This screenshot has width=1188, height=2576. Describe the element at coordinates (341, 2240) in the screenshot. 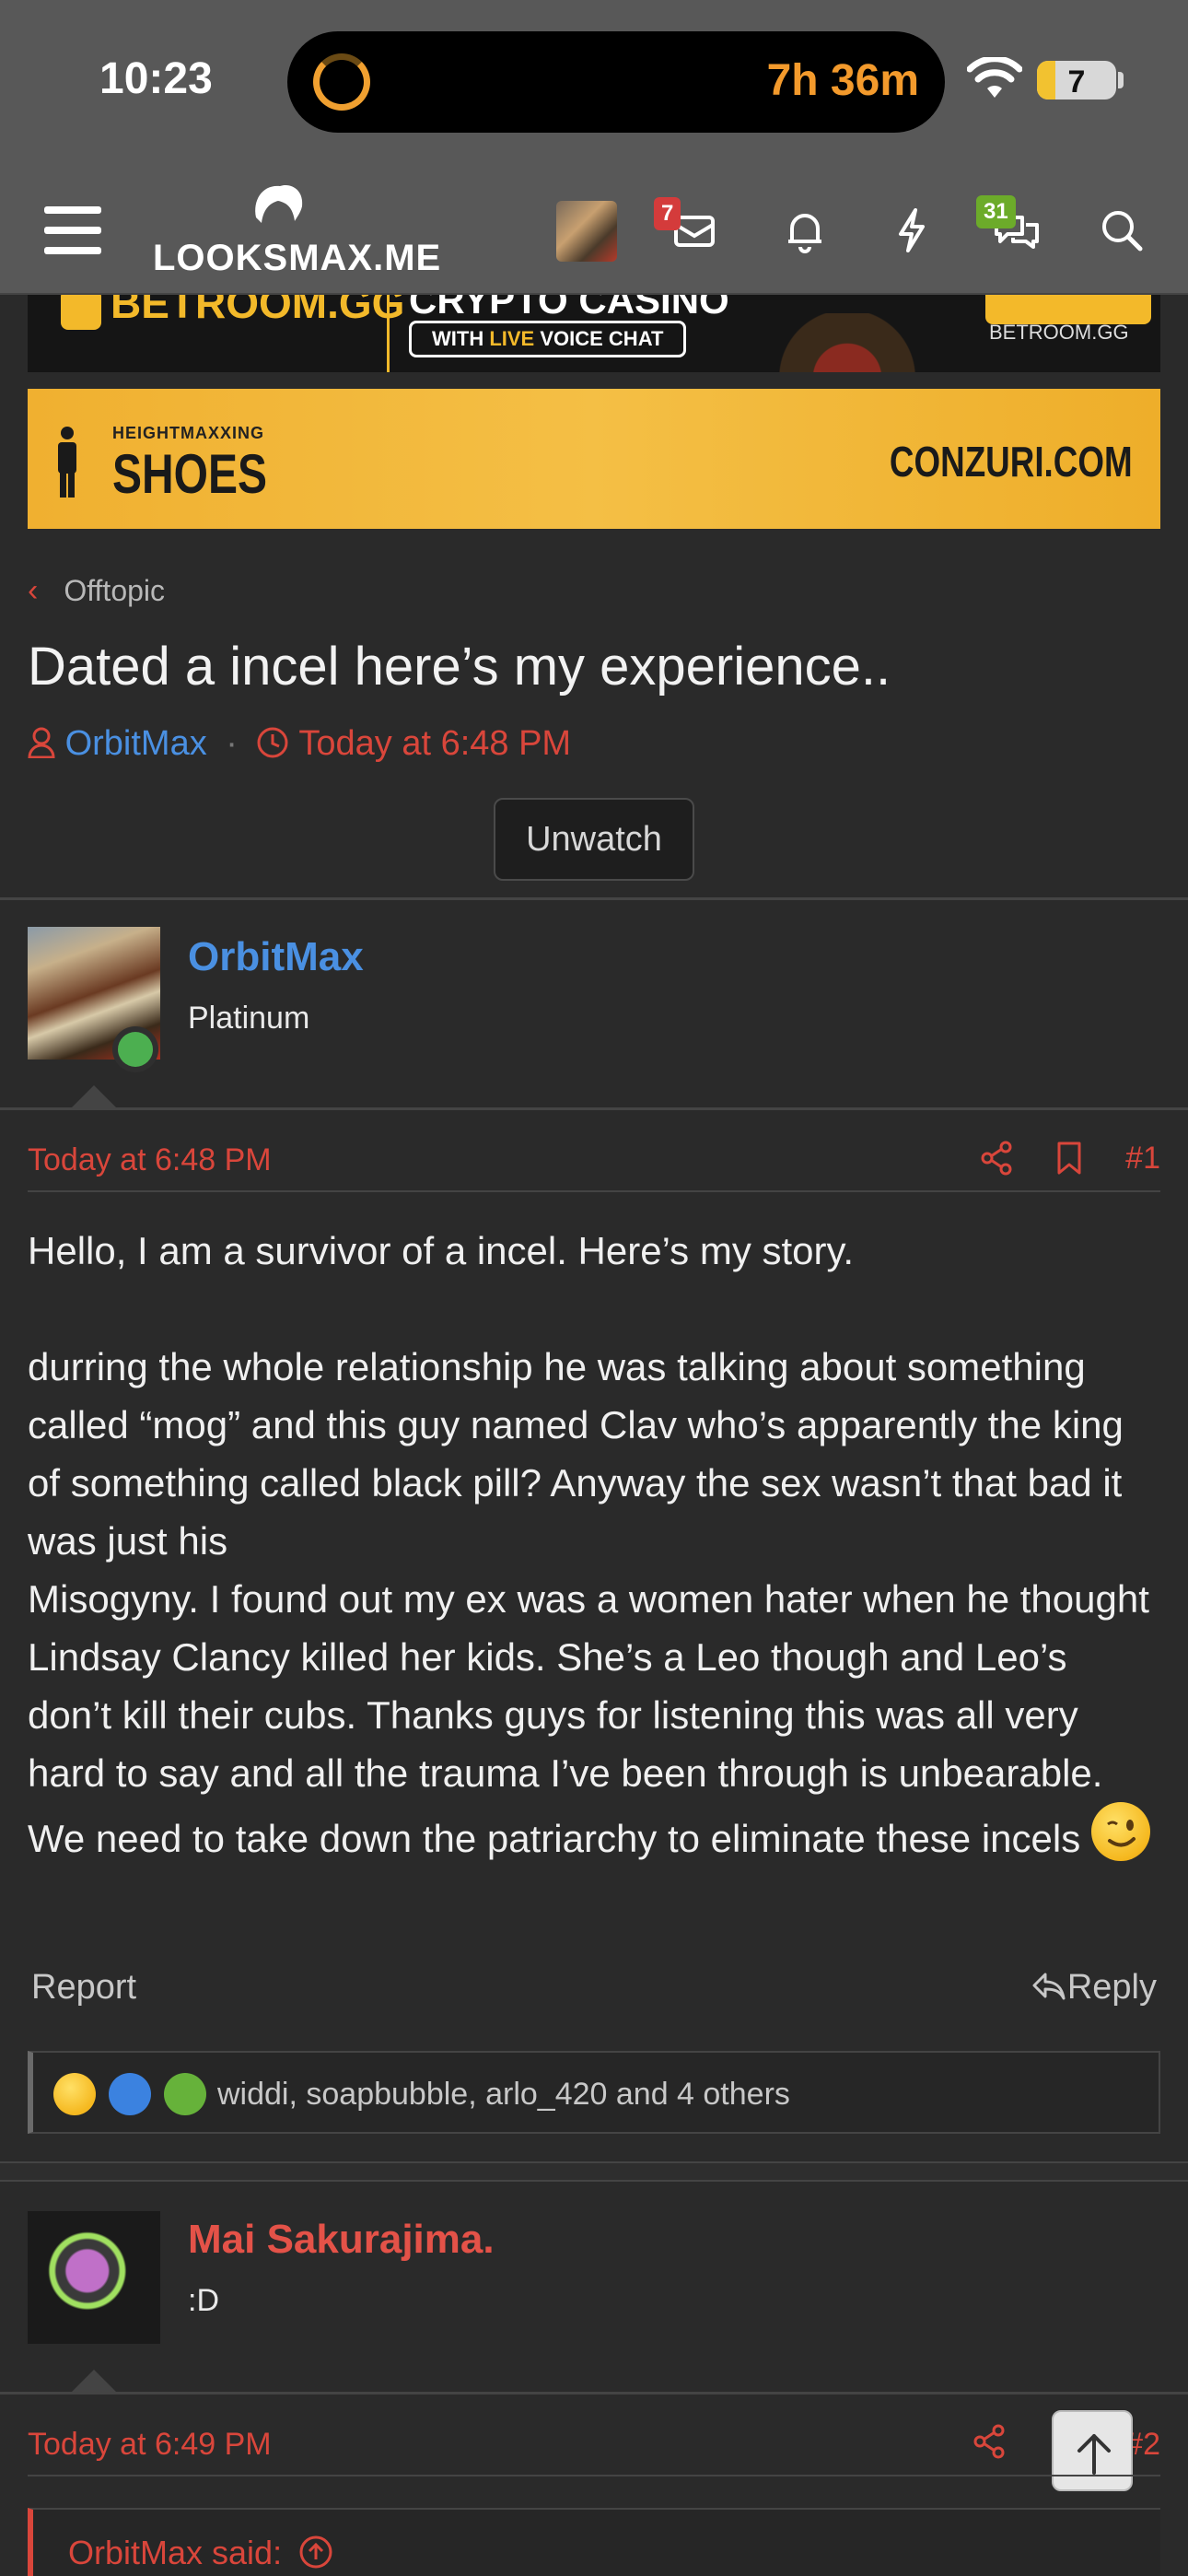

I see `post-author-name: Mai Sakurajima.` at that location.